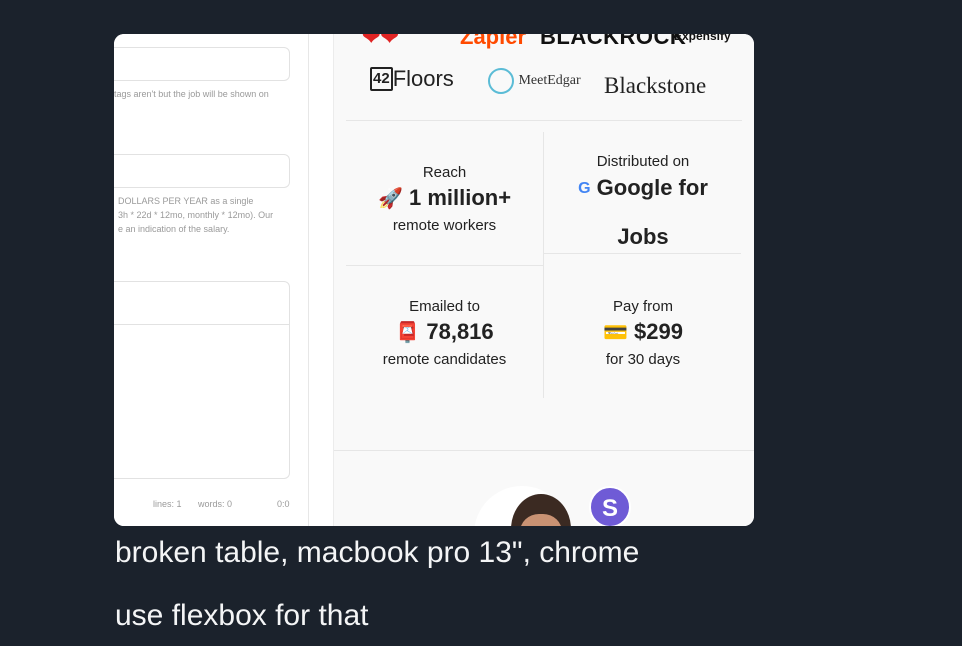 This screenshot has width=962, height=646. What do you see at coordinates (643, 236) in the screenshot?
I see `distribution-value-text-2: Jobs` at bounding box center [643, 236].